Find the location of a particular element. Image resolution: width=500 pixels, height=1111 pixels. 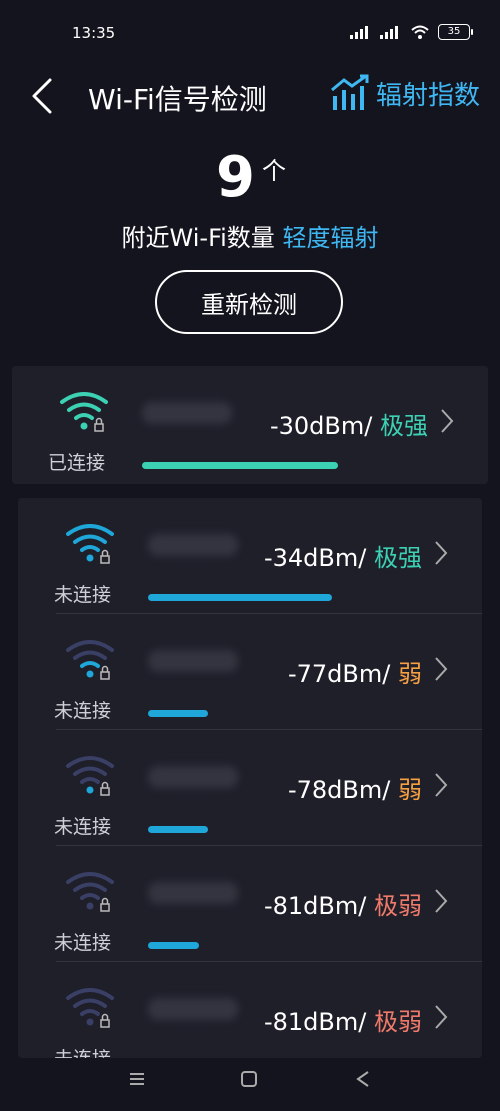

signal-reading: -30dBm/ 极强 is located at coordinates (349, 423).